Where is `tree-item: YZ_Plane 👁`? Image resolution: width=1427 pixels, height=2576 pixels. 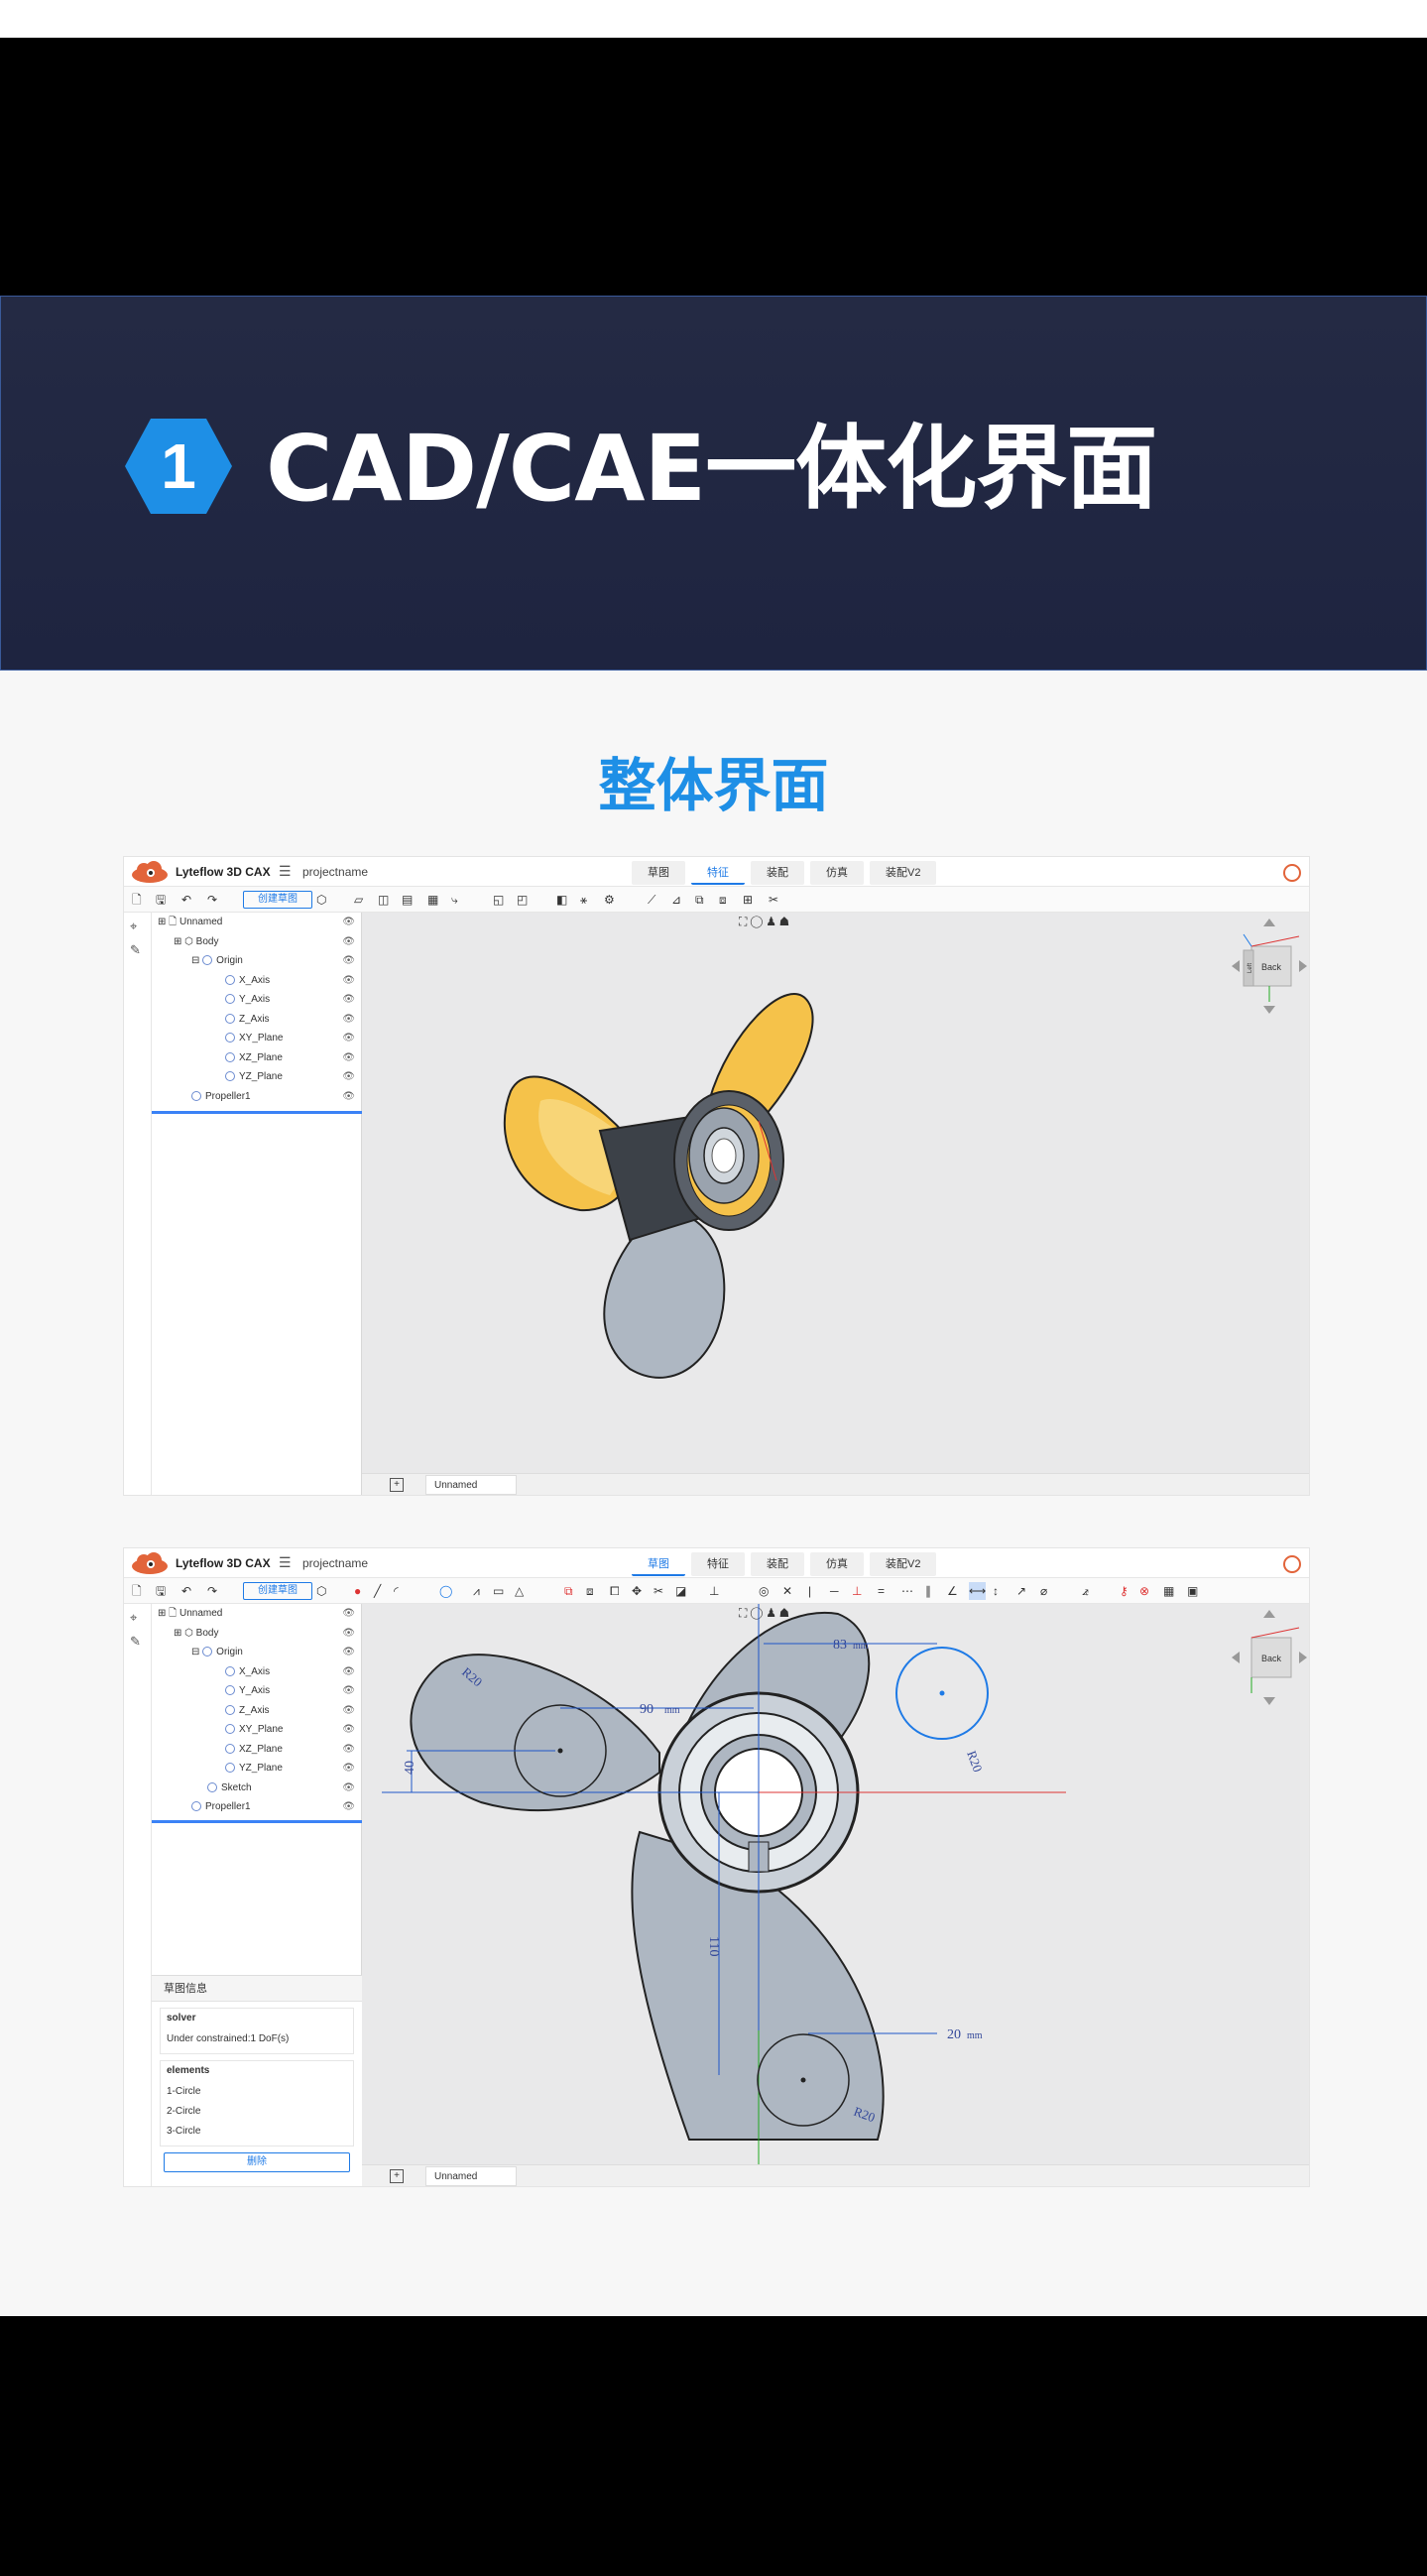
tree-item: YZ_Plane 👁 is located at coordinates (256, 1077).